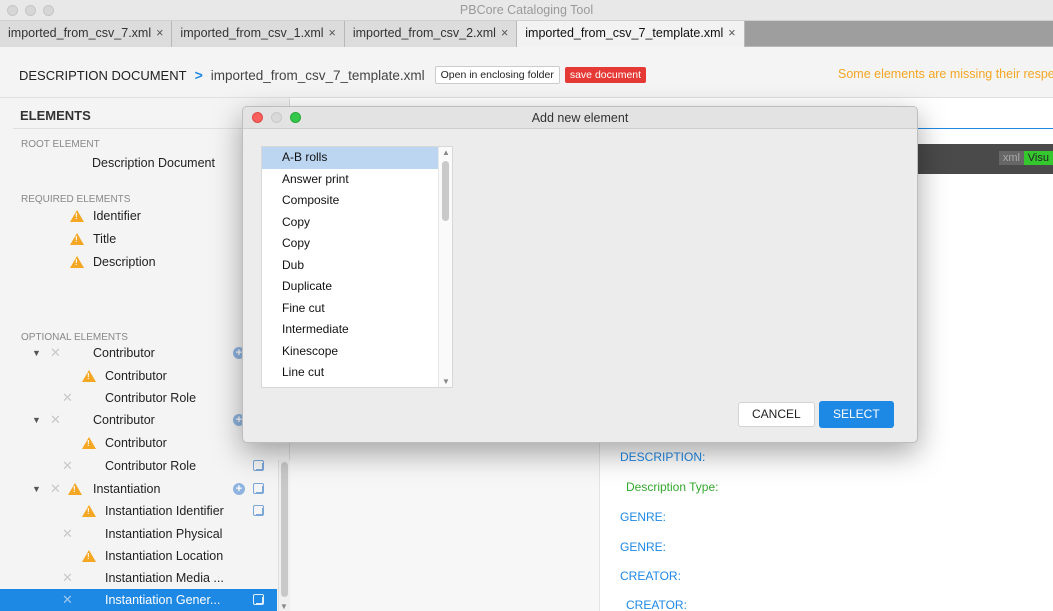 The height and width of the screenshot is (611, 1053). I want to click on tab-label: imported_from_csv_1.xml, so click(252, 33).